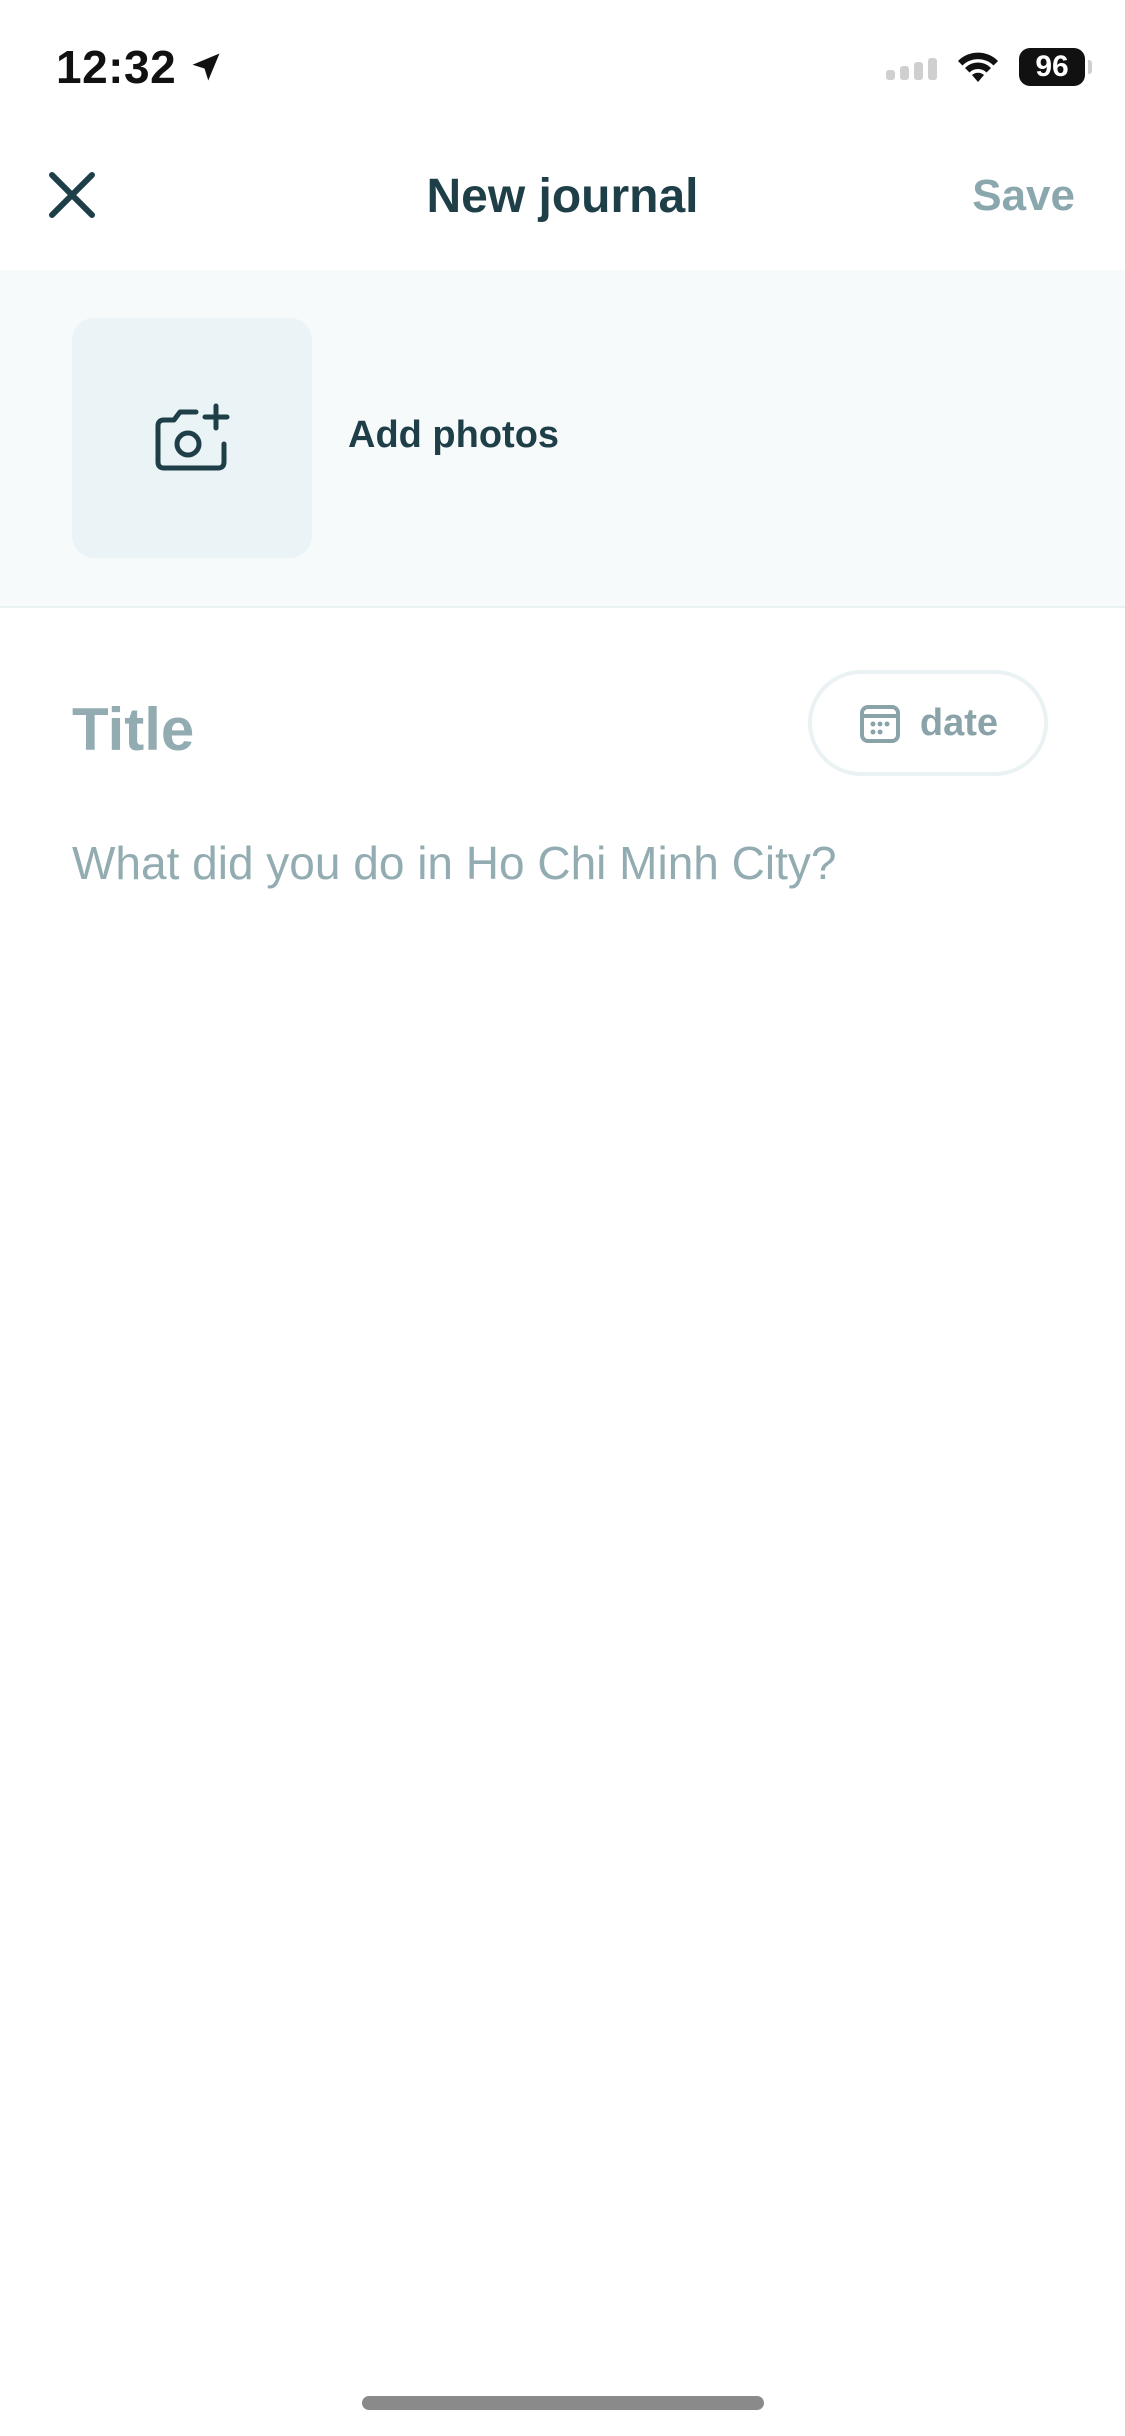  Describe the element at coordinates (1023, 196) in the screenshot. I see `save-button: Save` at that location.